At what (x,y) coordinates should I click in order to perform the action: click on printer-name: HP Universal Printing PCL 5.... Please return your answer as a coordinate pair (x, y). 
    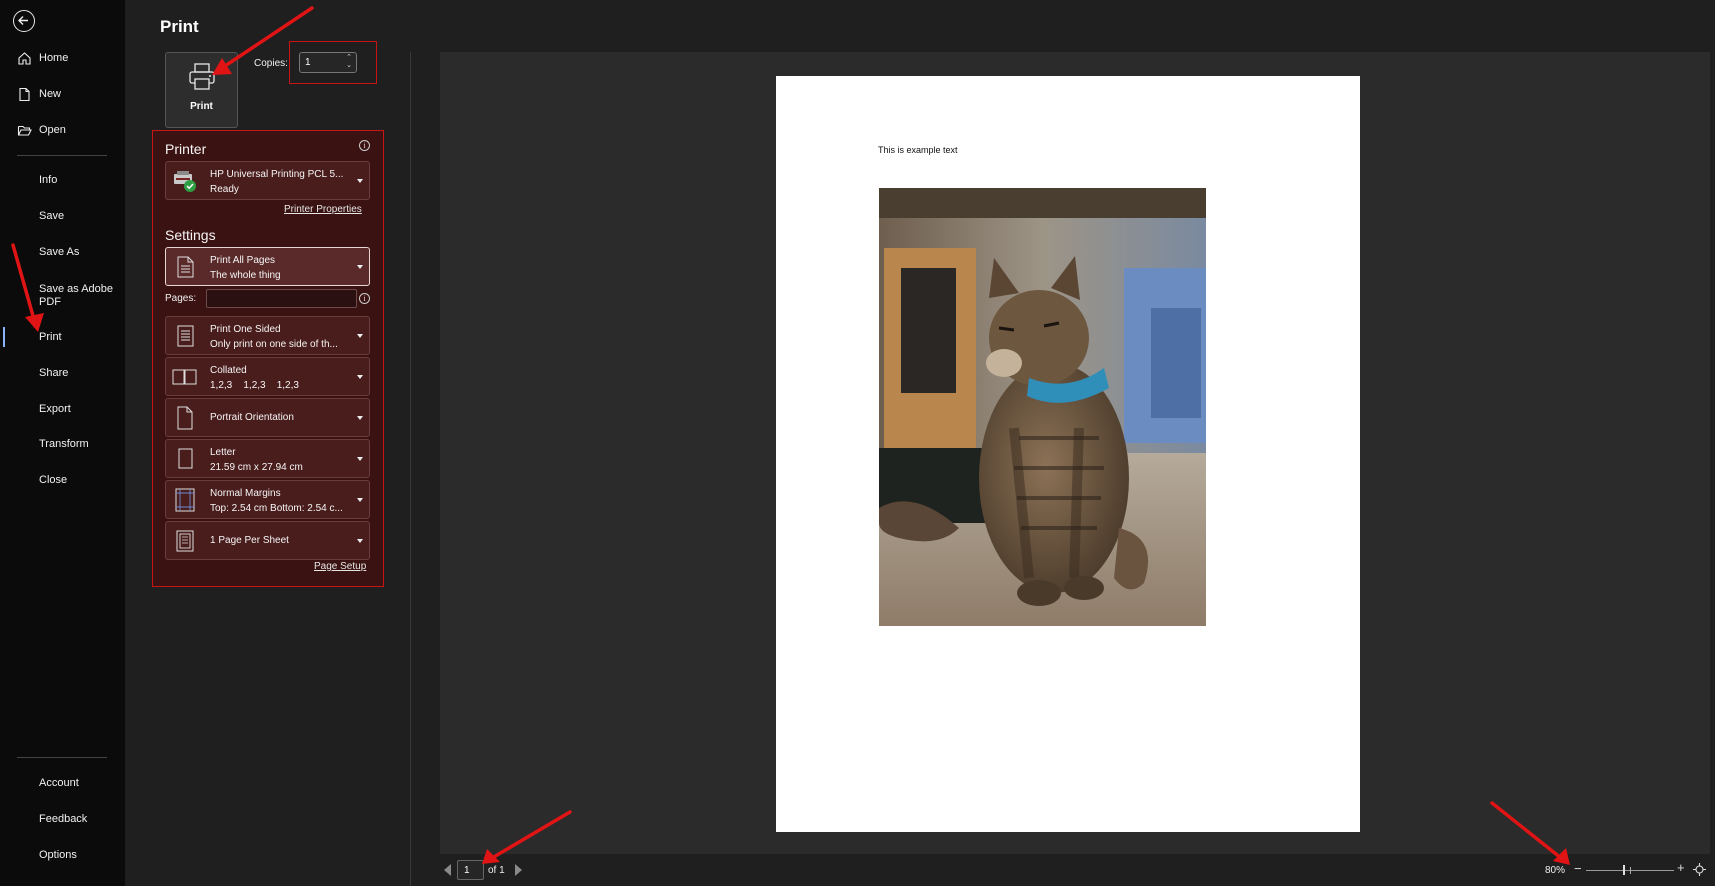
    Looking at the image, I should click on (277, 174).